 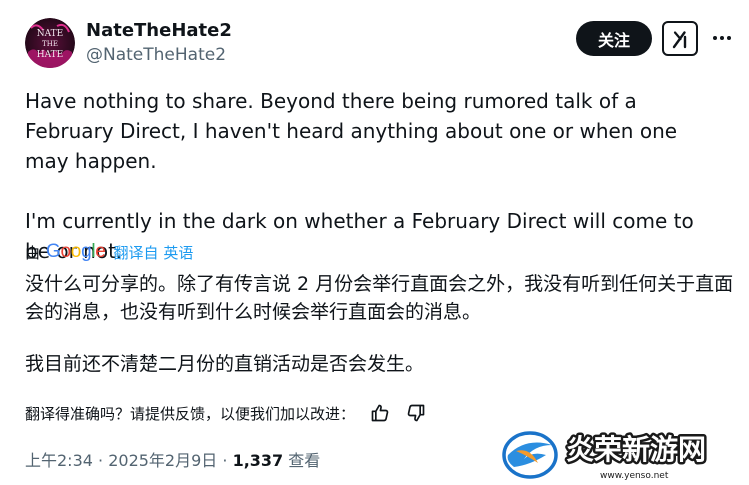 I want to click on tweet-meta: 上午2:34 · 2025年2月9日 · 1,337 查看, so click(x=172, y=459).